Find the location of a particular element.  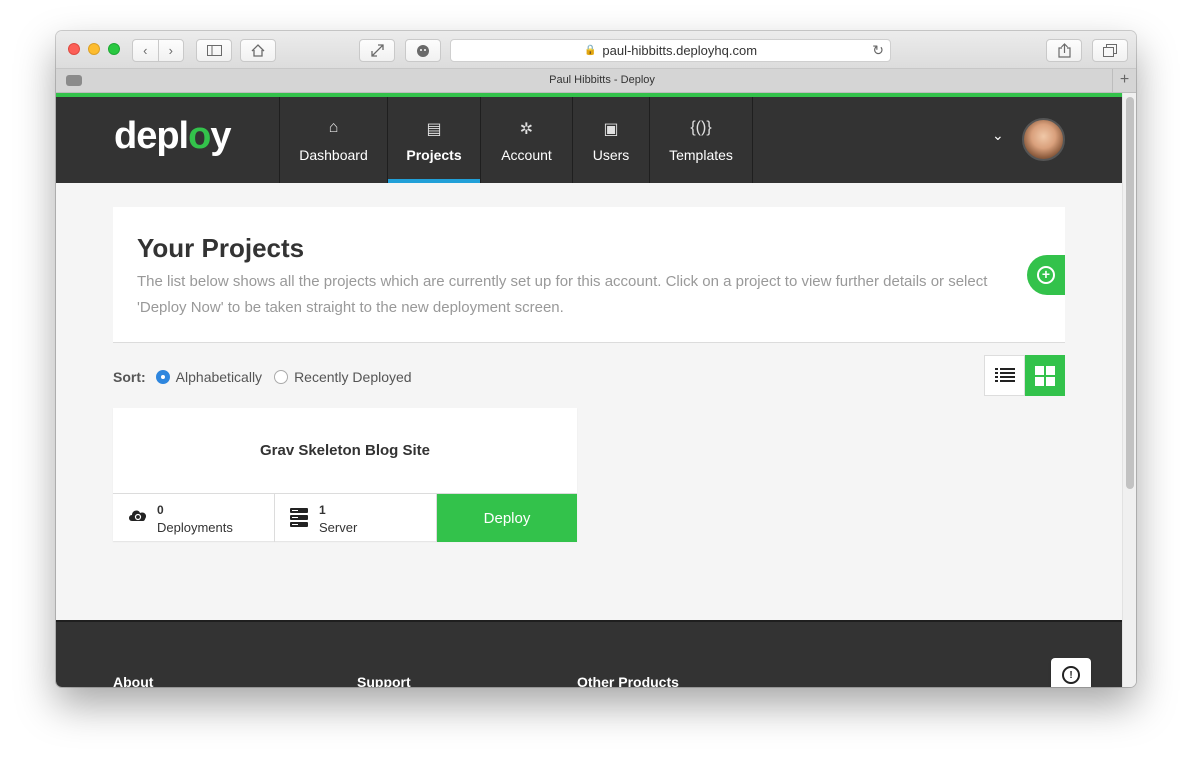

tabs-icon is located at coordinates (1110, 50).